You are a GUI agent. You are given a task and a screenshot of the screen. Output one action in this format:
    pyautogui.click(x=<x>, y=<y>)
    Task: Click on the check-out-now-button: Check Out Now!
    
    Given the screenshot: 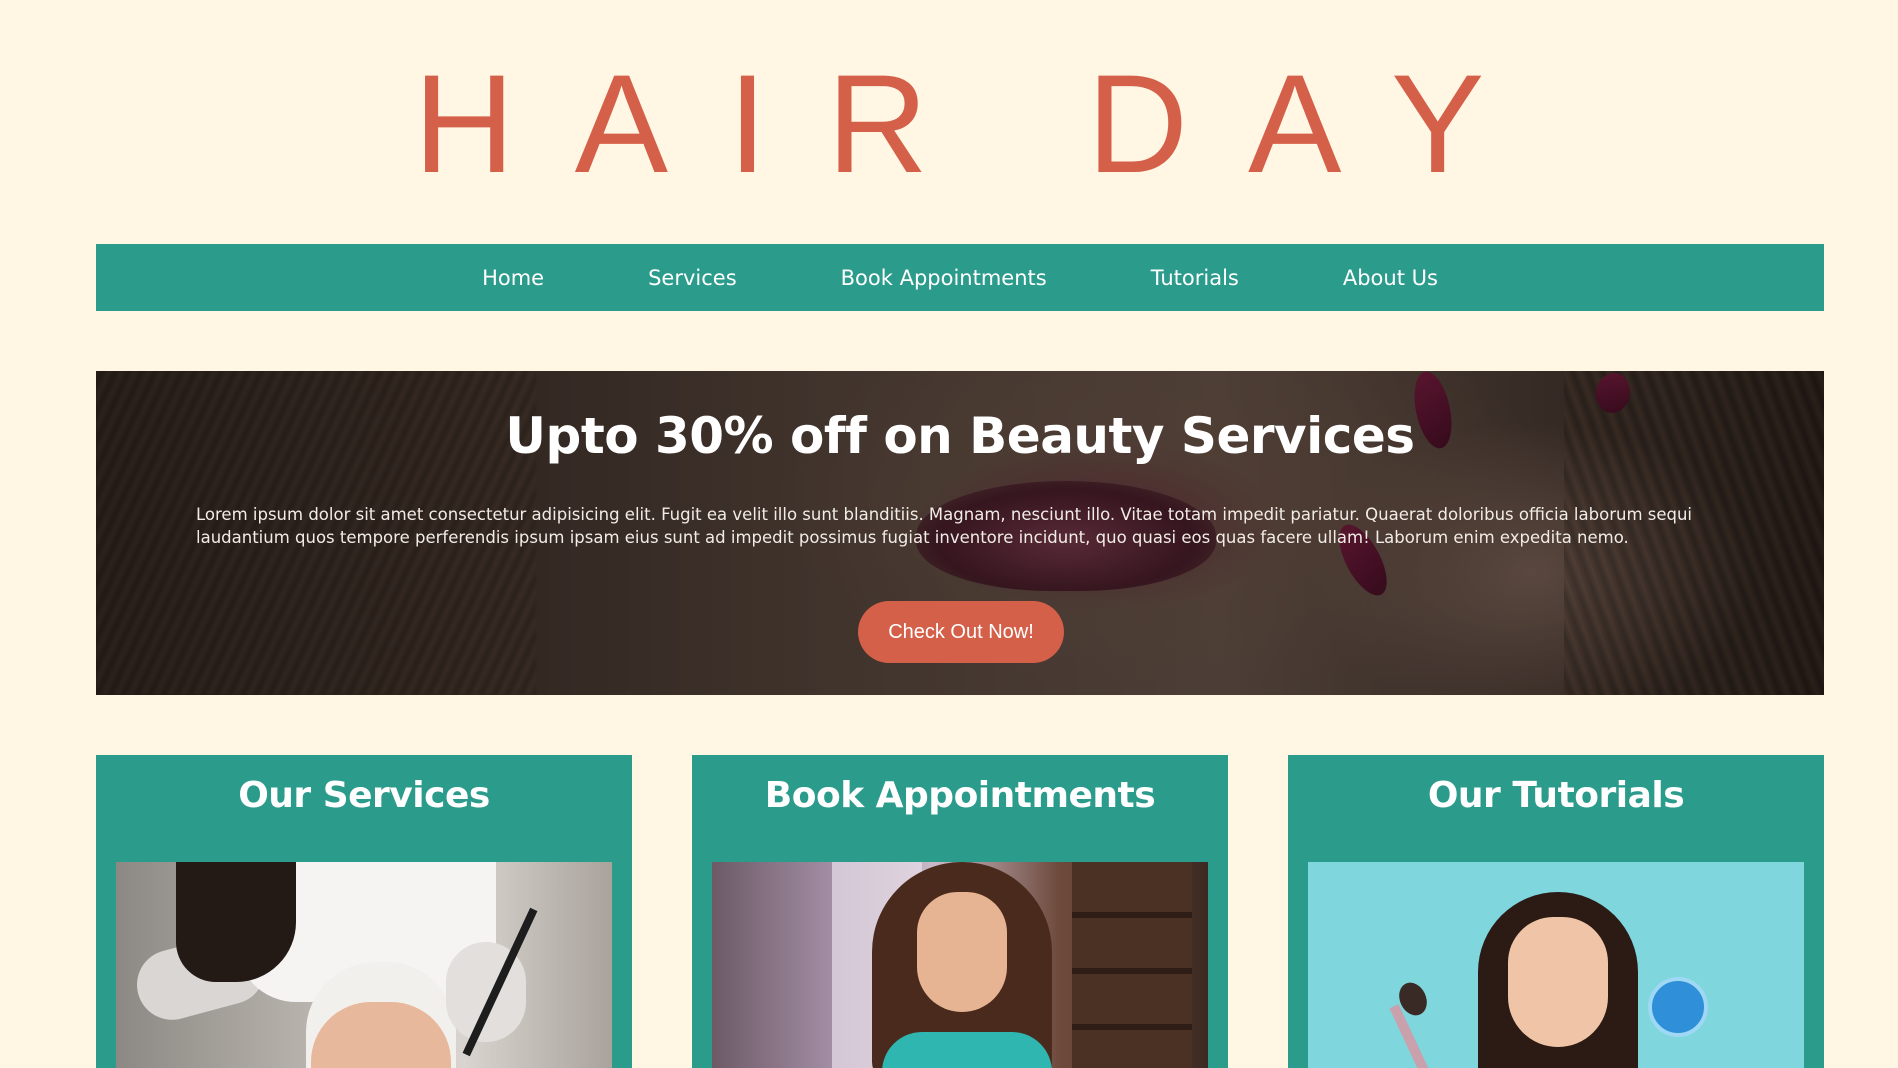 What is the action you would take?
    pyautogui.click(x=961, y=632)
    